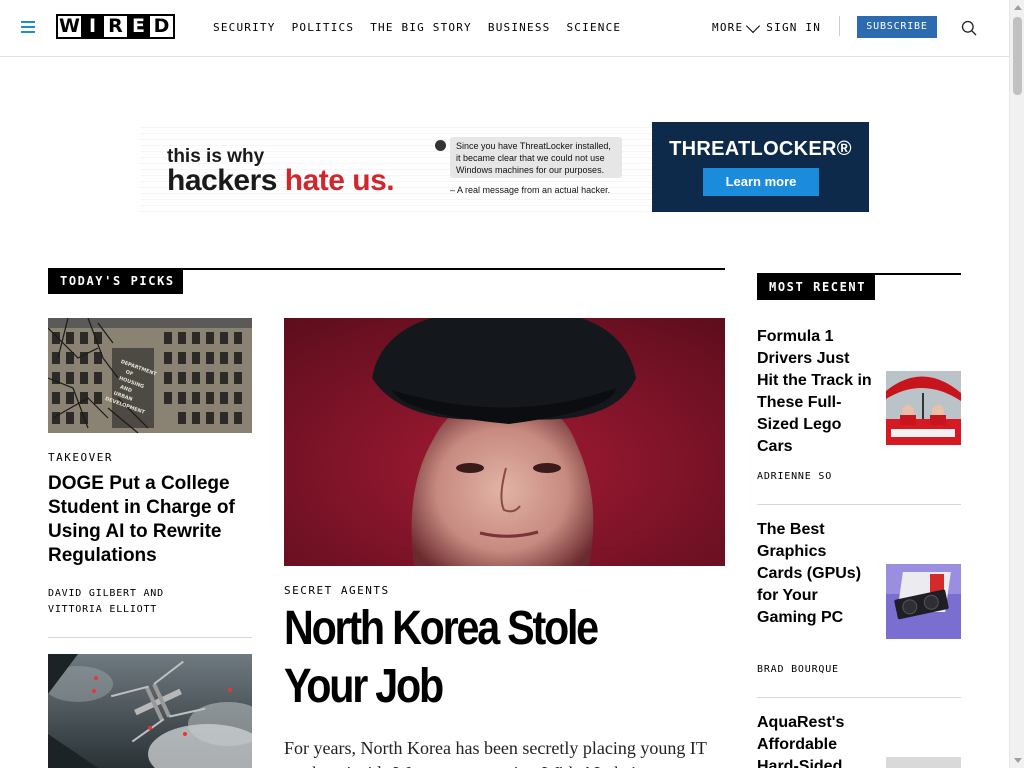 The height and width of the screenshot is (768, 1024). What do you see at coordinates (244, 28) in the screenshot?
I see `nav-link-security: SECURITY` at bounding box center [244, 28].